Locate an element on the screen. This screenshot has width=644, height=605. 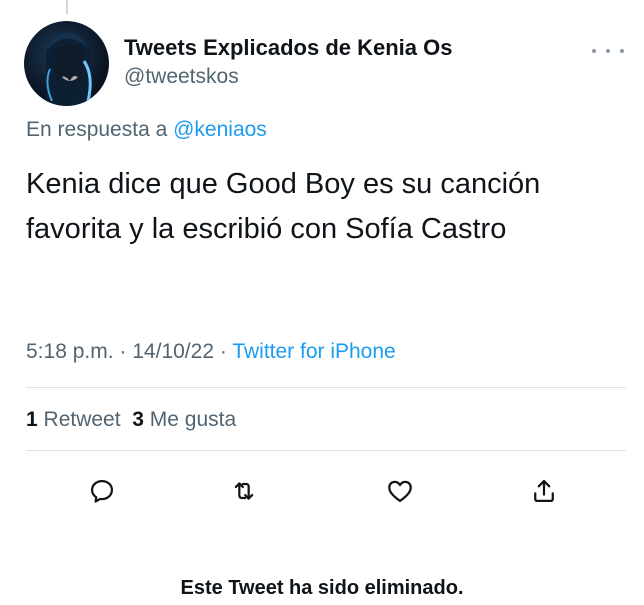
retweets-stat: 1 Retweet is located at coordinates (73, 419).